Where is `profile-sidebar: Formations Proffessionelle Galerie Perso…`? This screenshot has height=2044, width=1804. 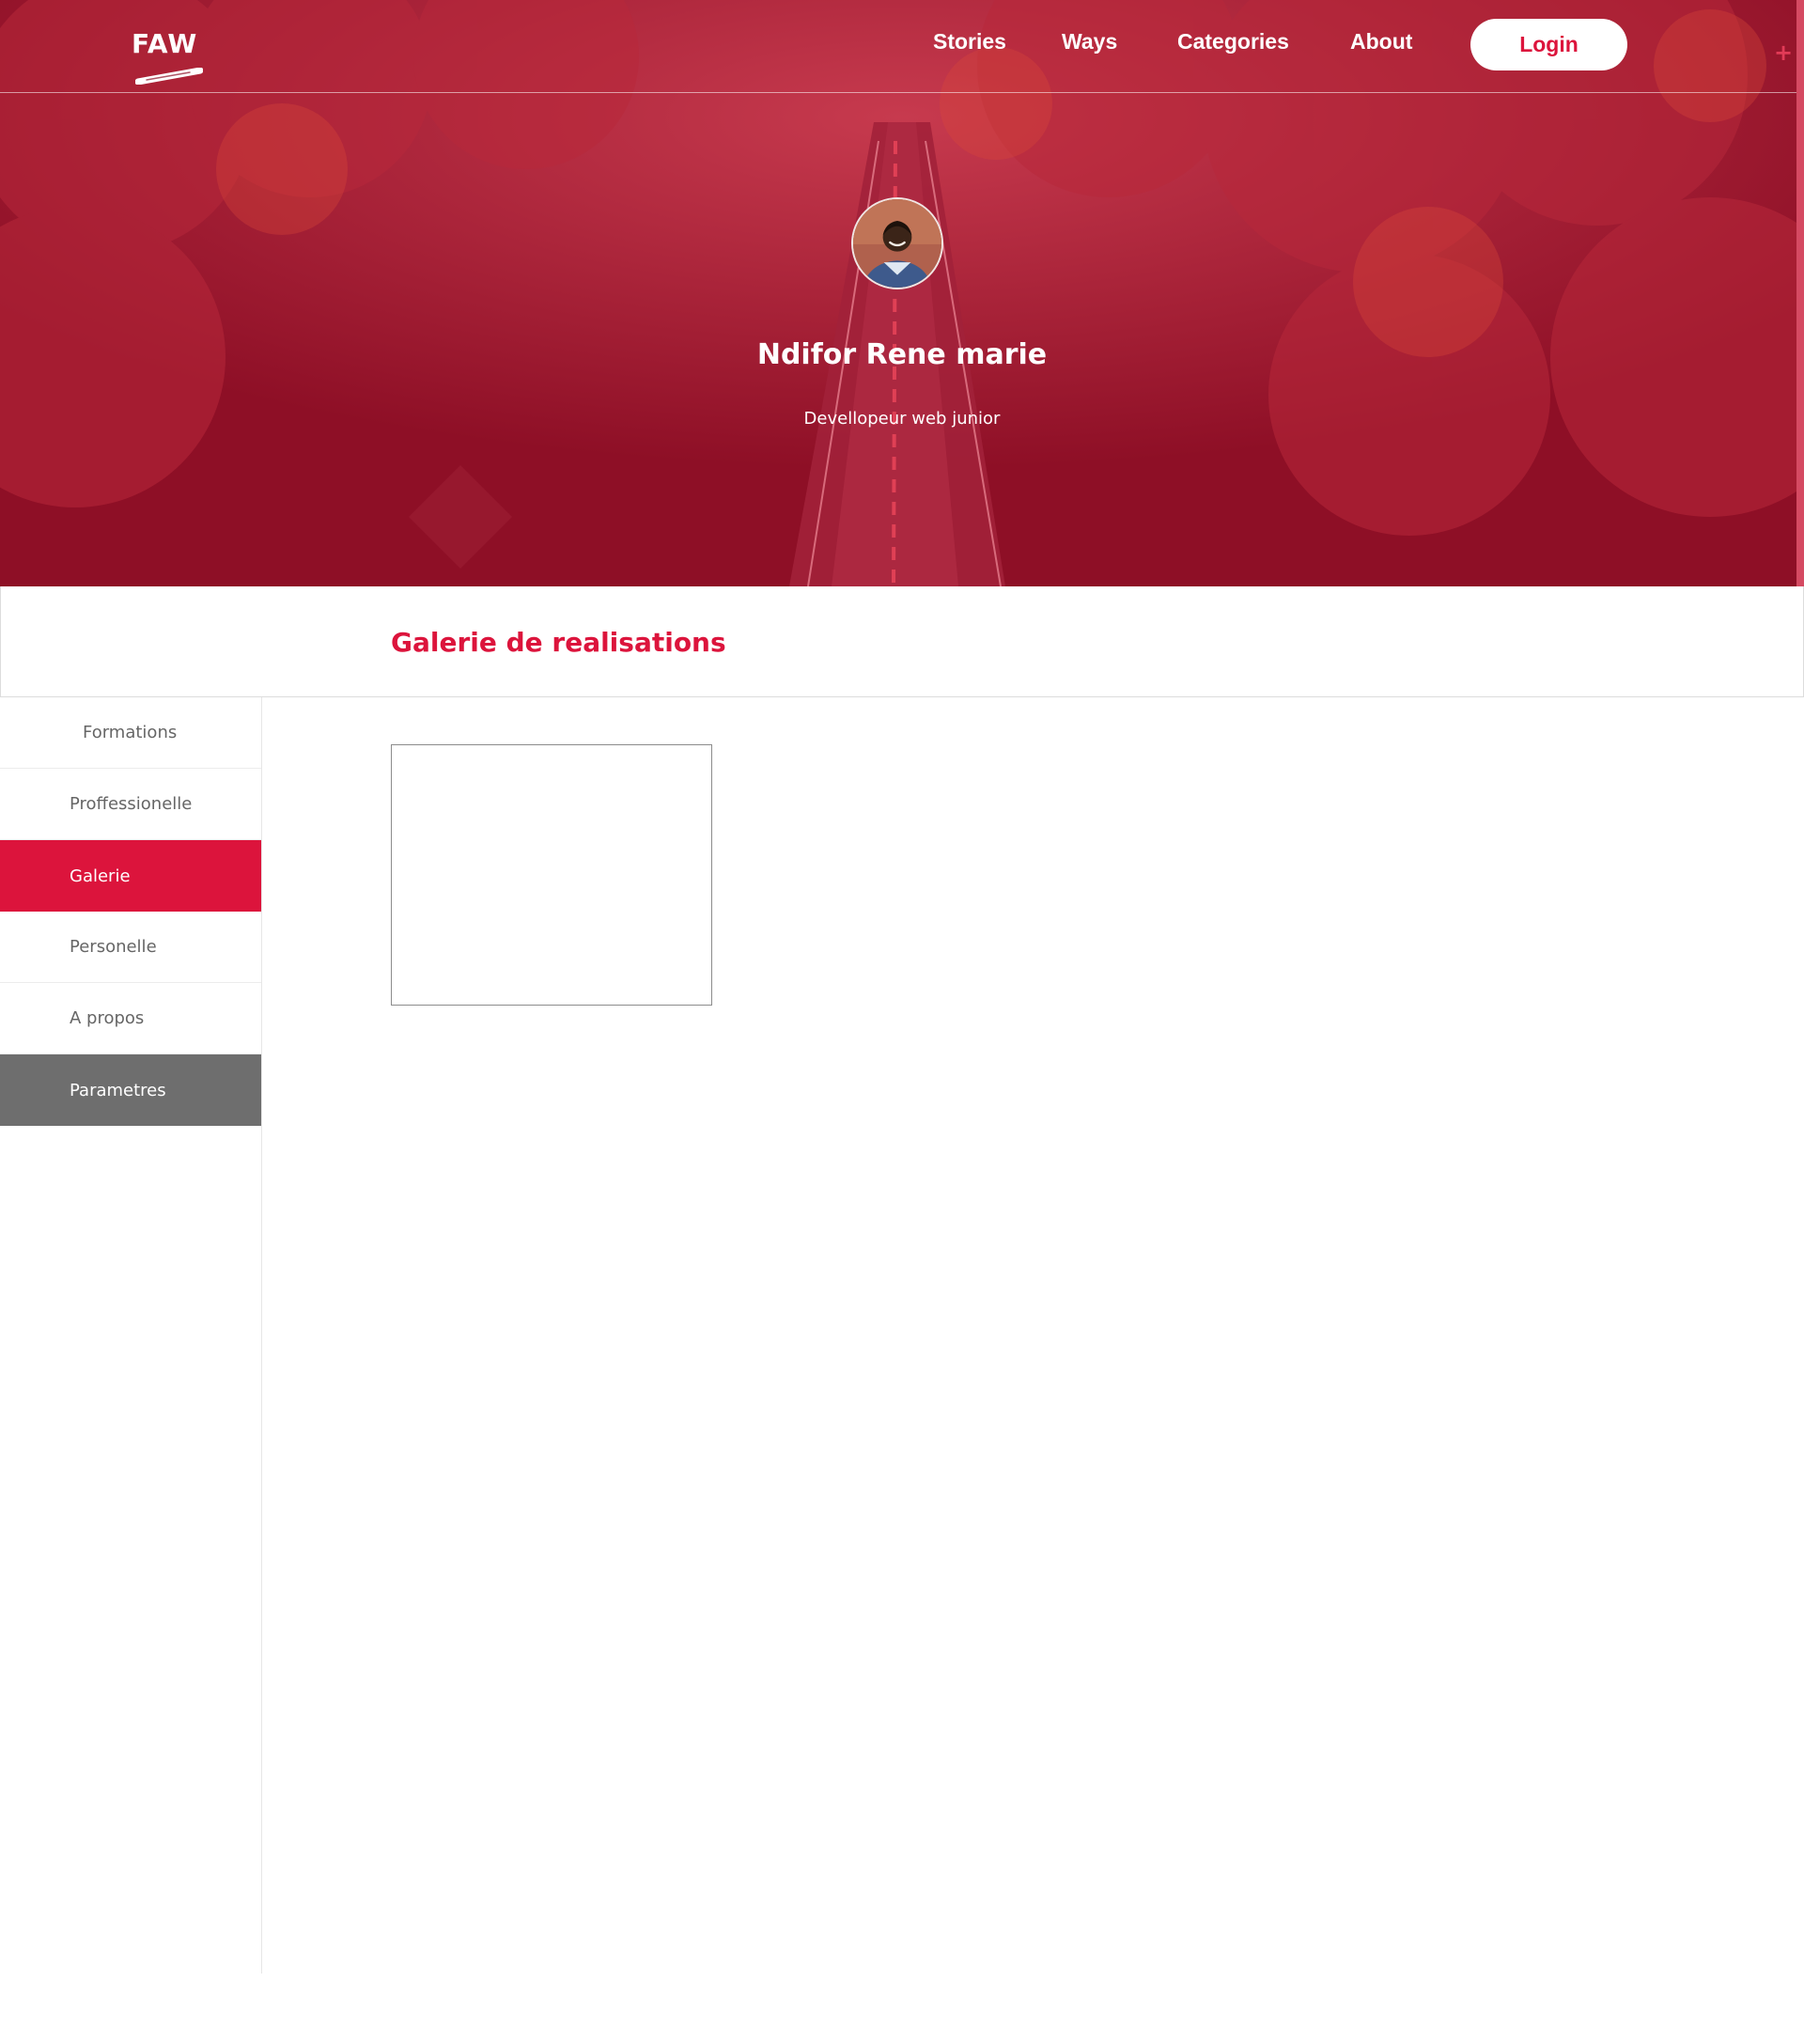 profile-sidebar: Formations Proffessionelle Galerie Perso… is located at coordinates (131, 1335).